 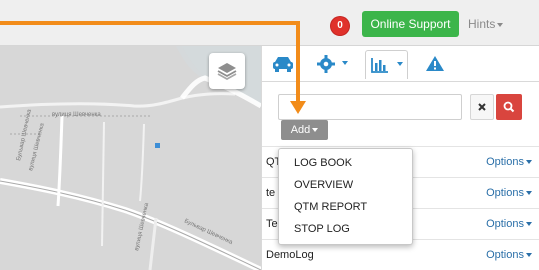 What do you see at coordinates (323, 163) in the screenshot?
I see `menu-item-log-book: LOG BOOK` at bounding box center [323, 163].